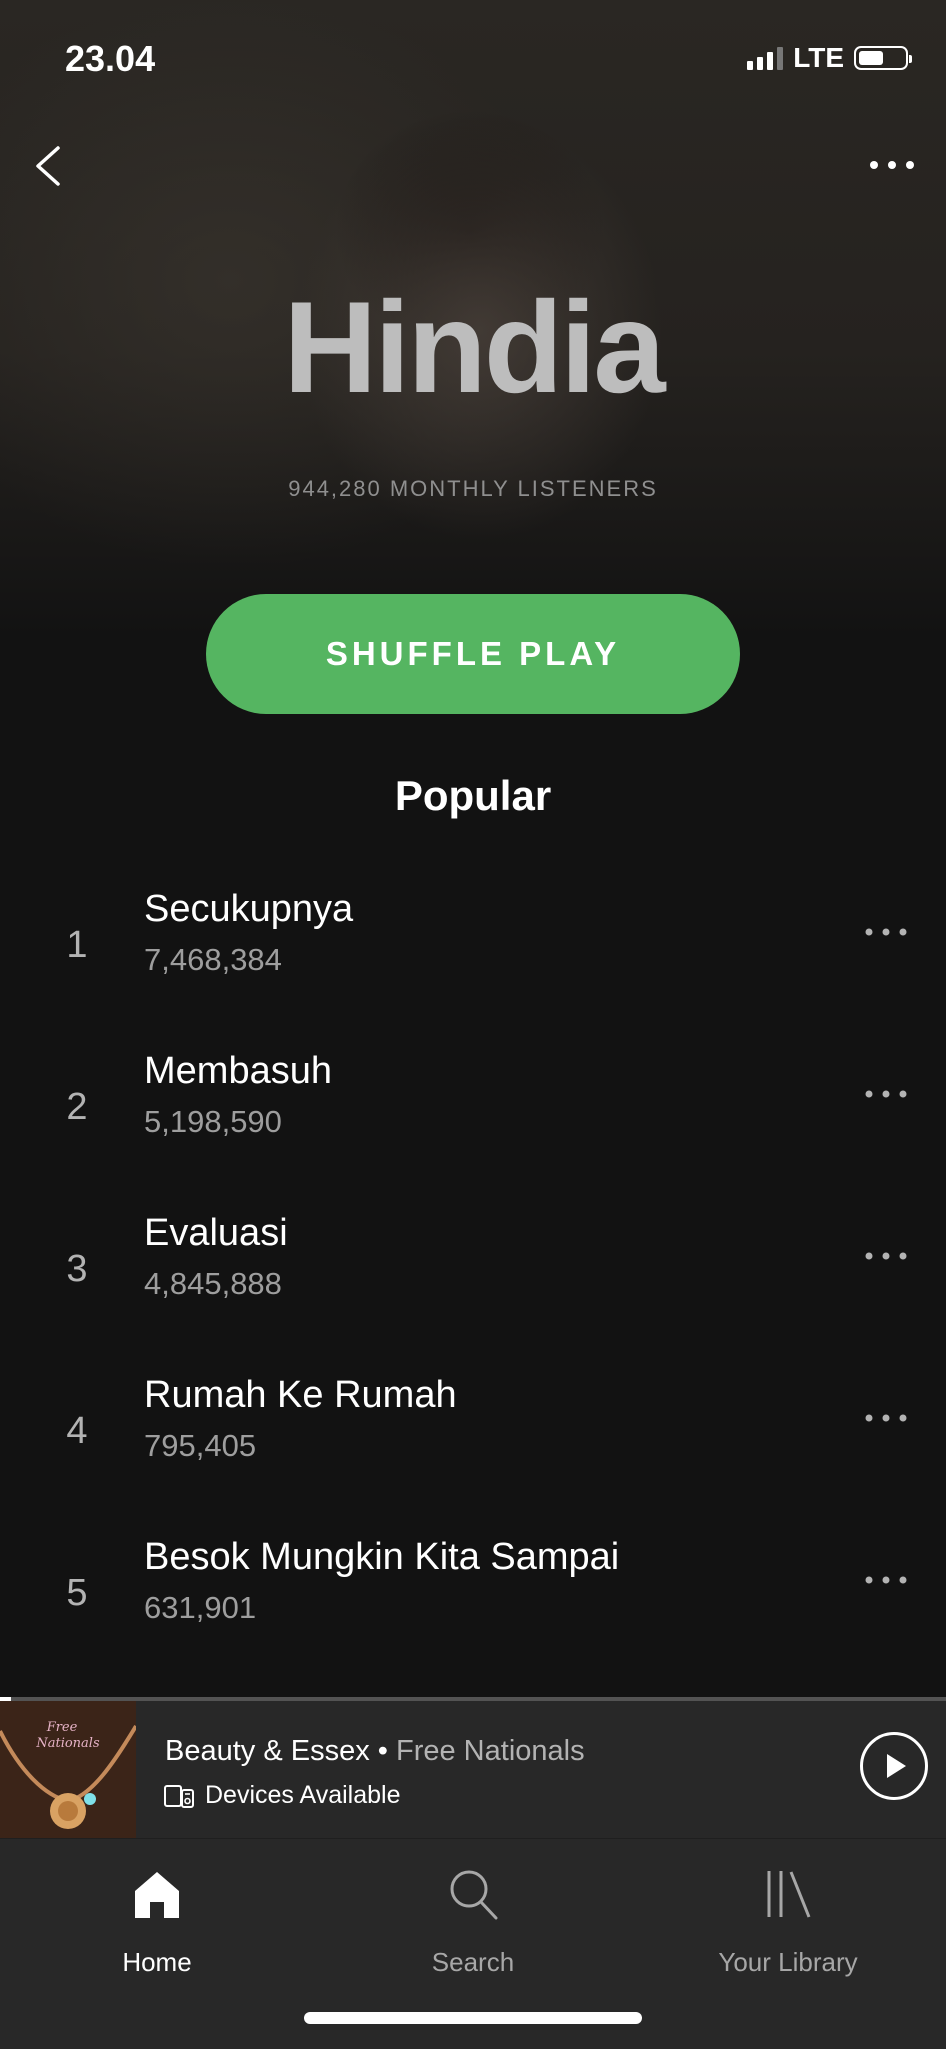  I want to click on track-play-count: 4,845,888, so click(213, 1283).